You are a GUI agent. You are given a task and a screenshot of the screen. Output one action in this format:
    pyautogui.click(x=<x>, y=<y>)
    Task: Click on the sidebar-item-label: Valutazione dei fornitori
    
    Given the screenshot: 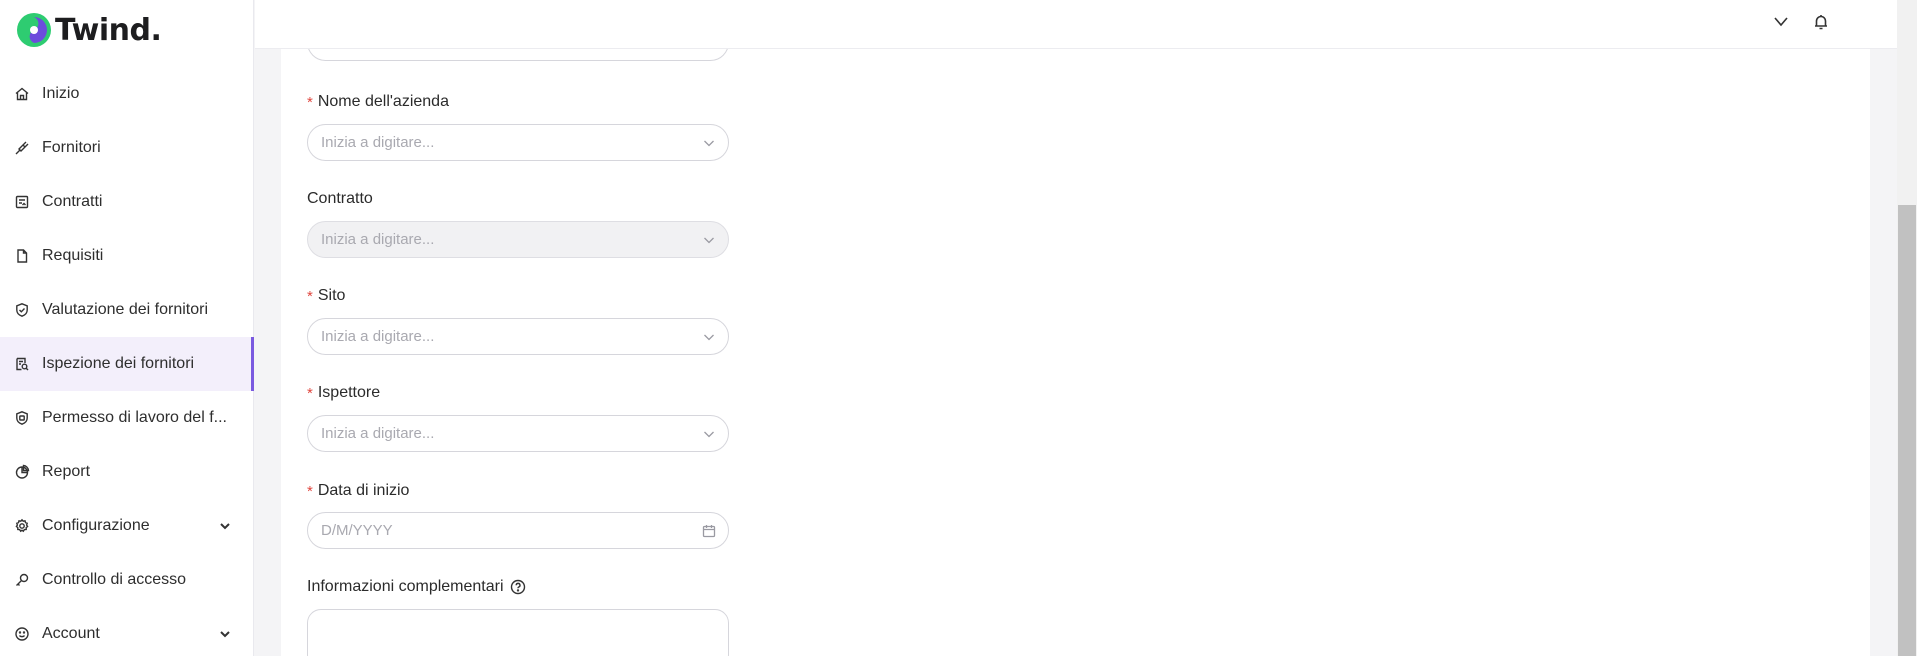 What is the action you would take?
    pyautogui.click(x=125, y=309)
    